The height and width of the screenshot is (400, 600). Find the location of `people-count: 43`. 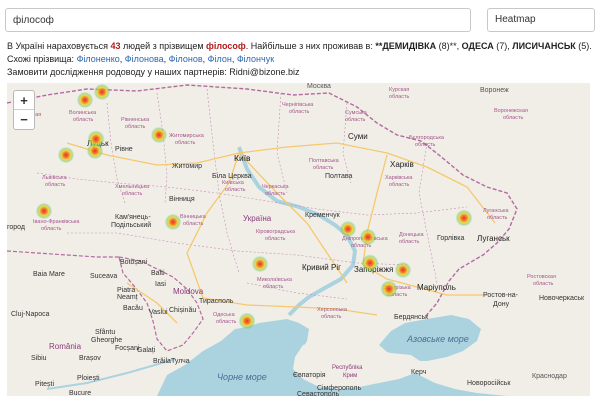

people-count: 43 is located at coordinates (115, 46).